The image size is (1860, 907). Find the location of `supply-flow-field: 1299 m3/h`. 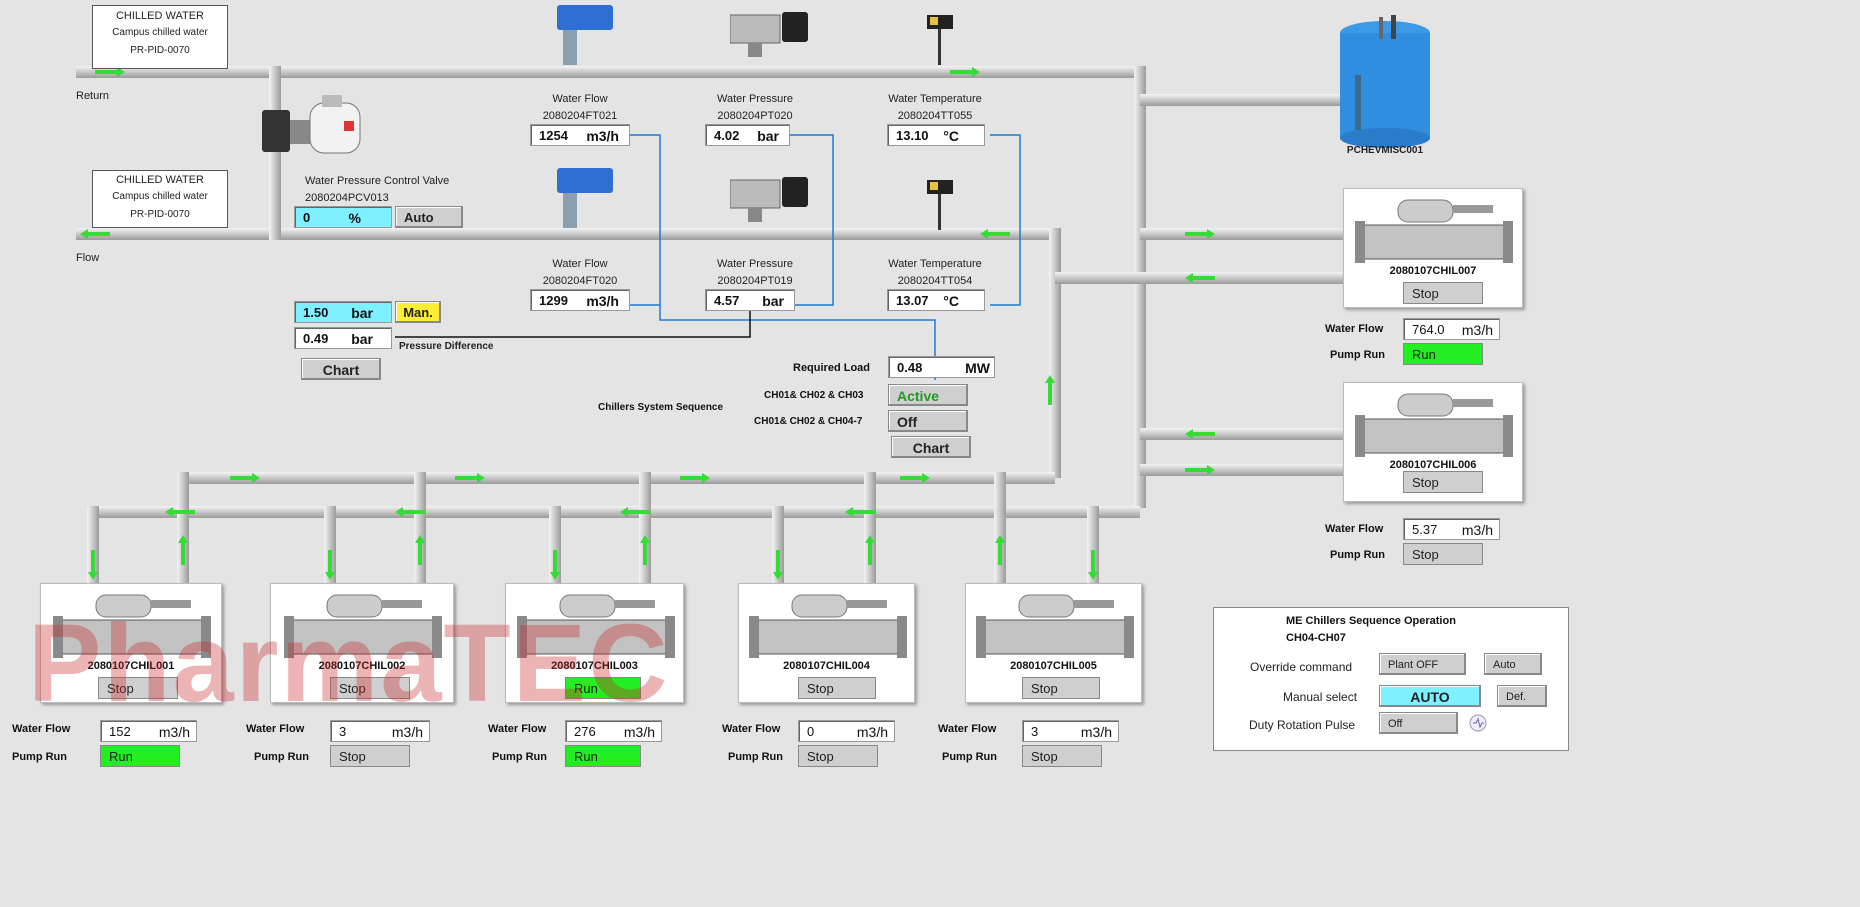

supply-flow-field: 1299 m3/h is located at coordinates (580, 300).